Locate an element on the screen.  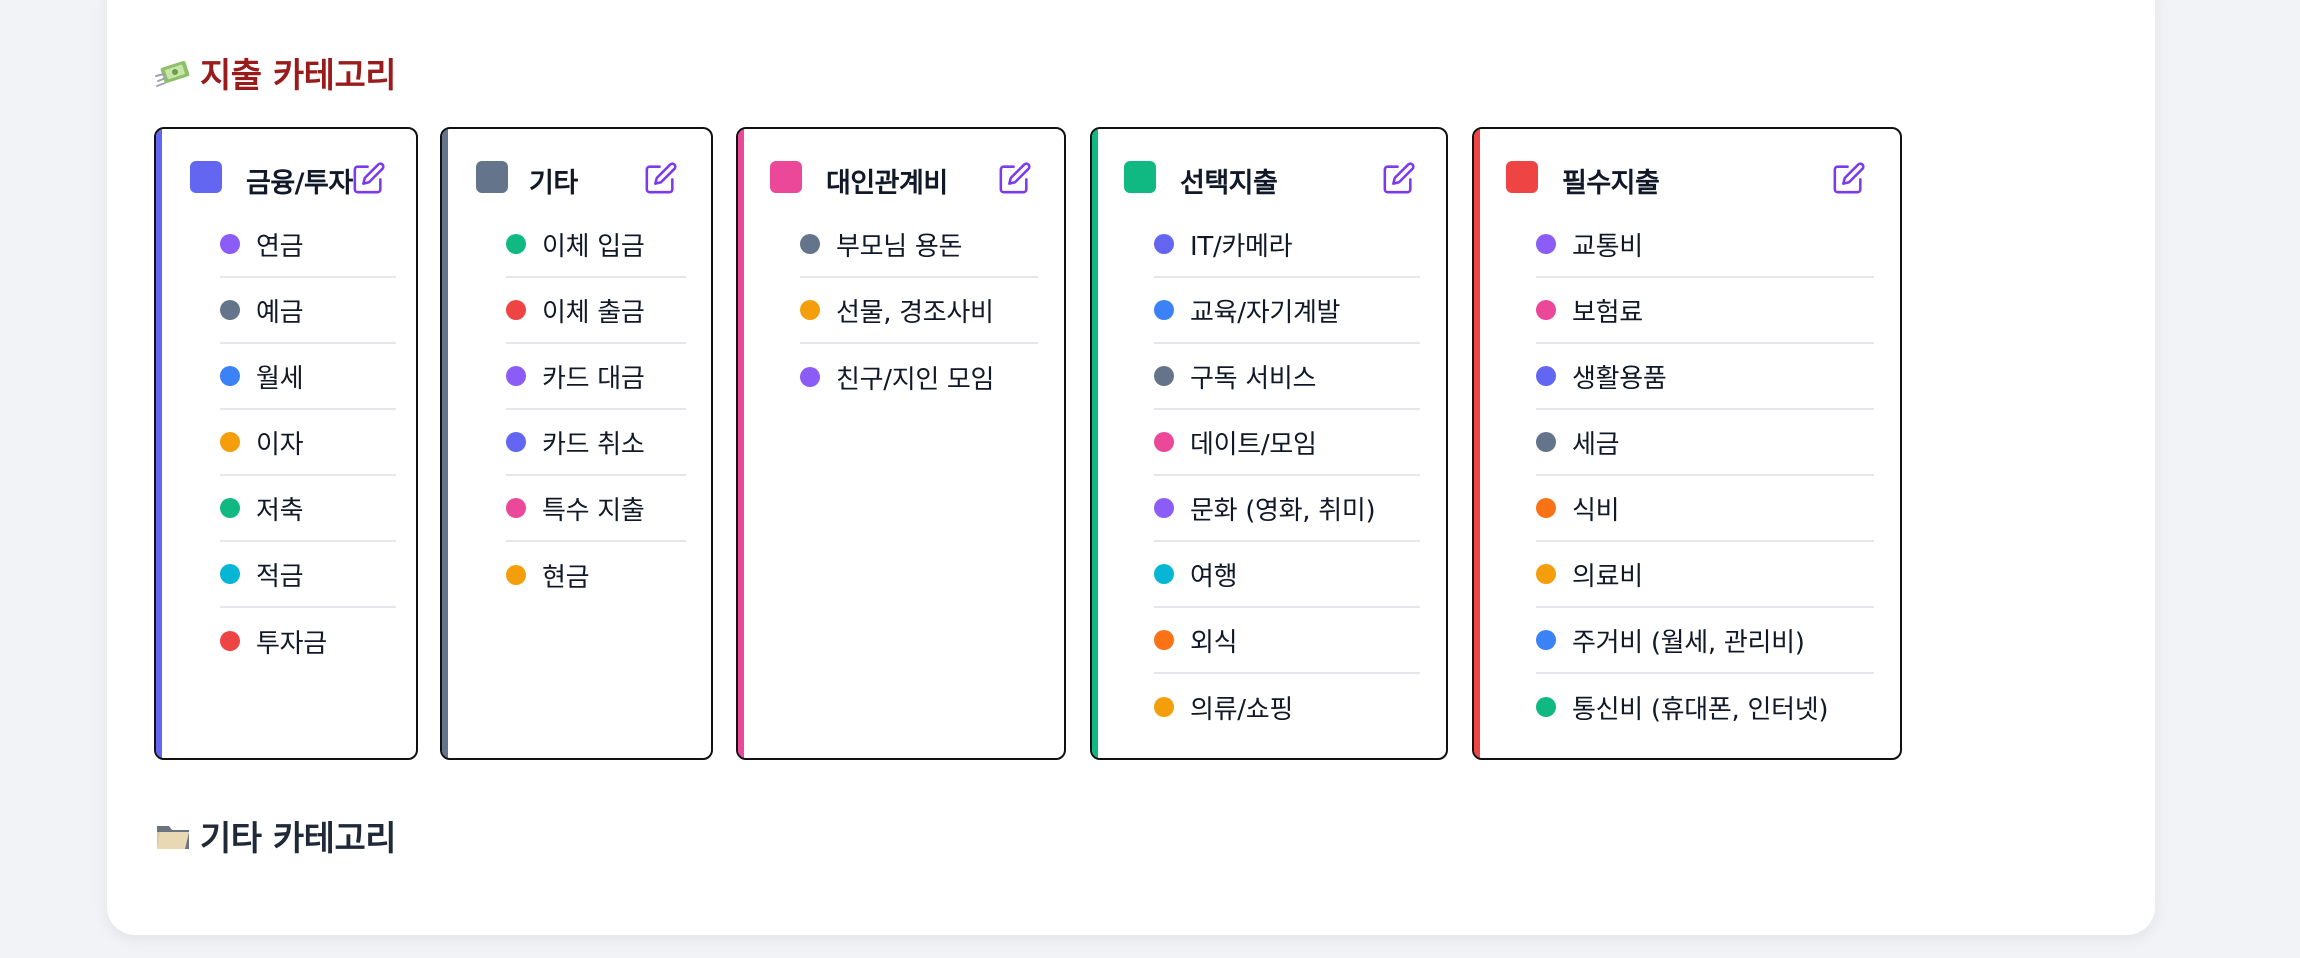
subcategory-item: 구독 서비스 is located at coordinates (1287, 377).